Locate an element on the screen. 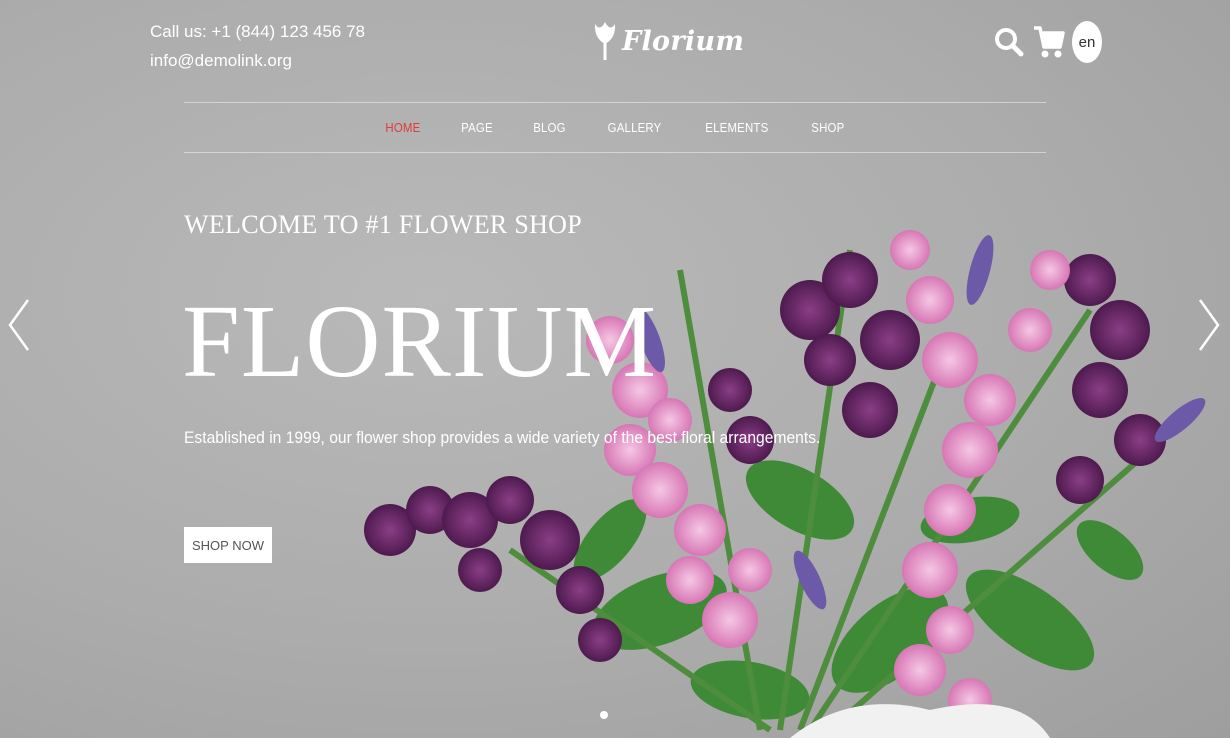 The width and height of the screenshot is (1230, 738). nav-item-shop: SHOP is located at coordinates (827, 127).